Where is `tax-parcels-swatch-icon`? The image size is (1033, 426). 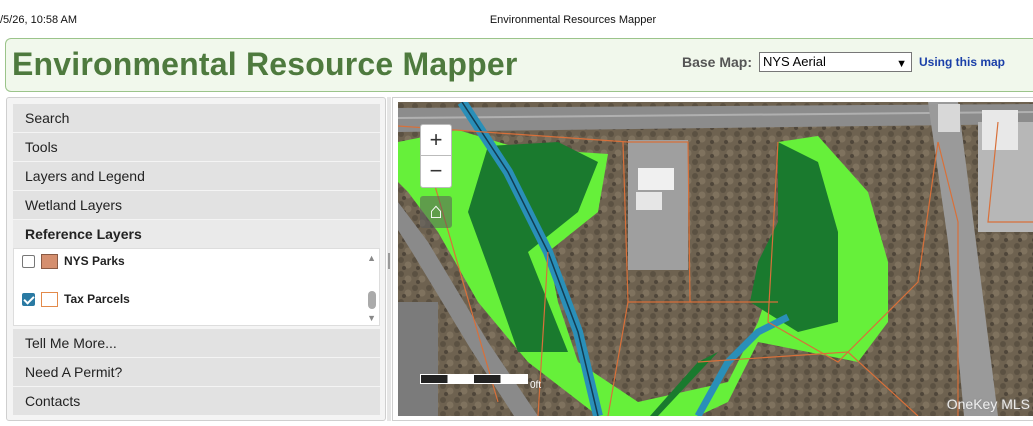 tax-parcels-swatch-icon is located at coordinates (49, 299).